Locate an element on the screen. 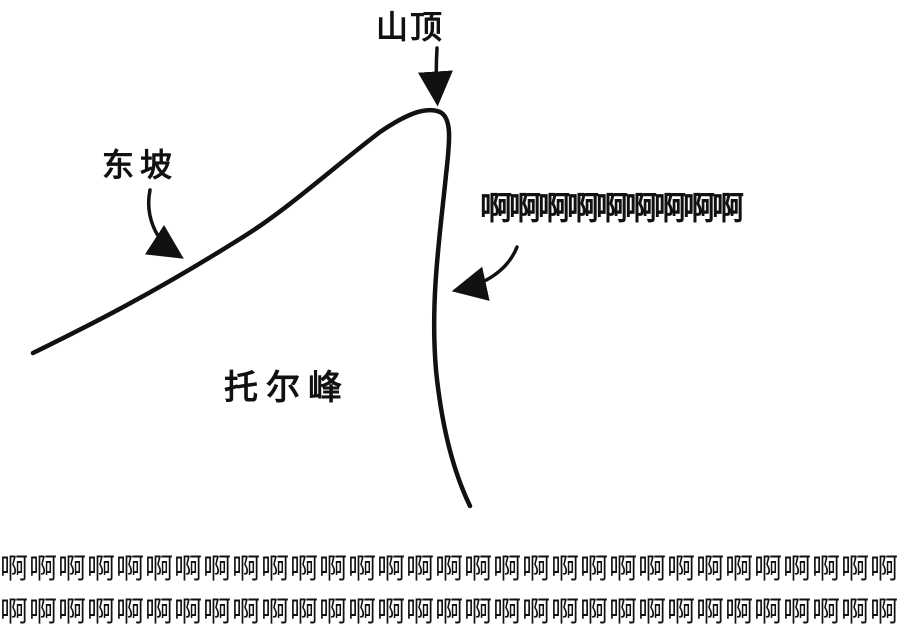 The height and width of the screenshot is (630, 923). summit-label: 山顶 is located at coordinates (410, 27).